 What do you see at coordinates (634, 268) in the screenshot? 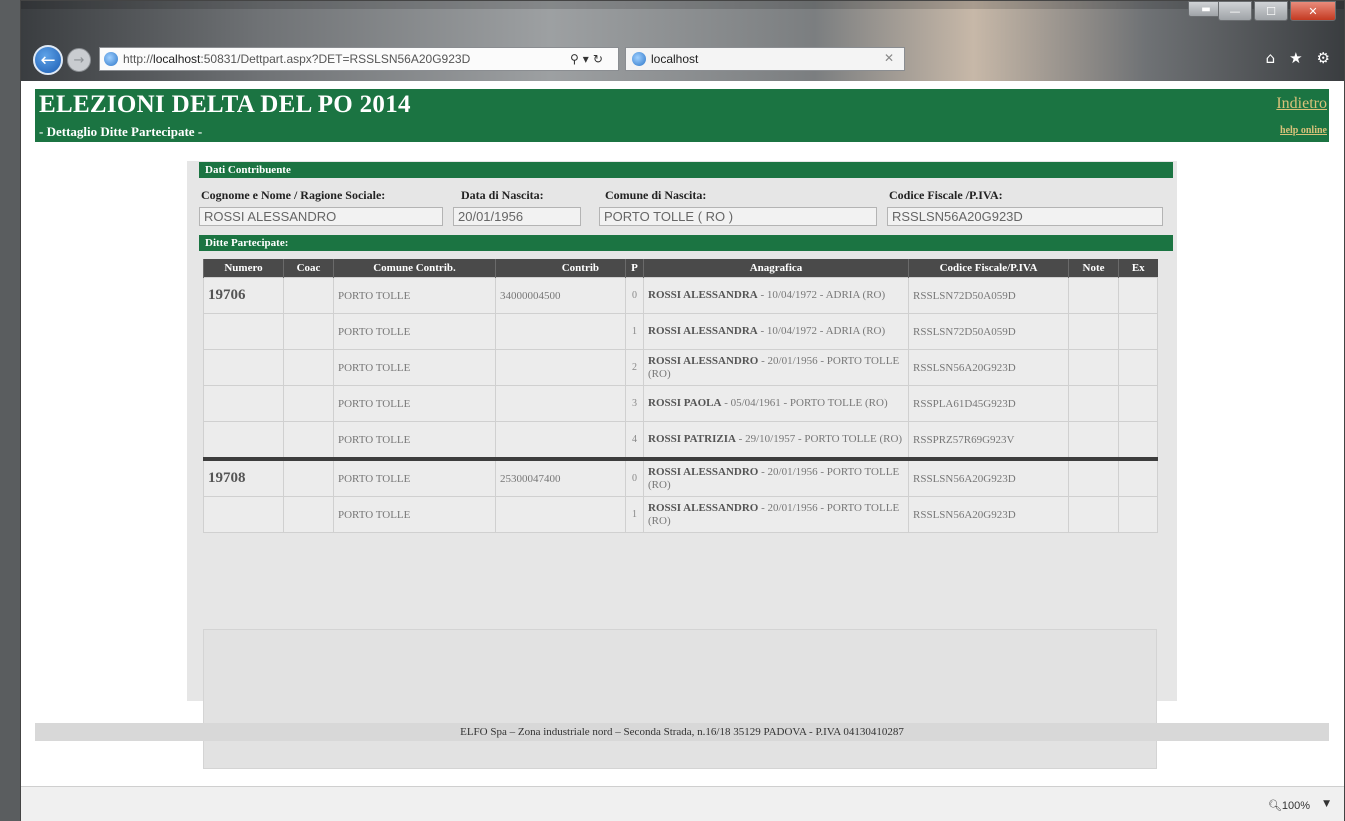
I see `col-header-p: P` at bounding box center [634, 268].